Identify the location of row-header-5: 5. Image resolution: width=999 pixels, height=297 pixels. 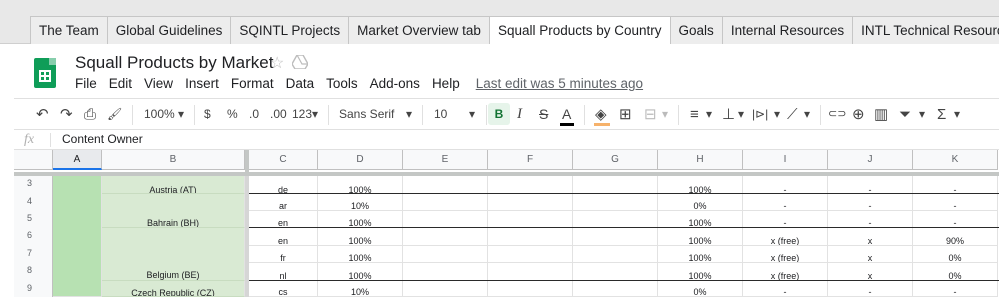
(33, 219).